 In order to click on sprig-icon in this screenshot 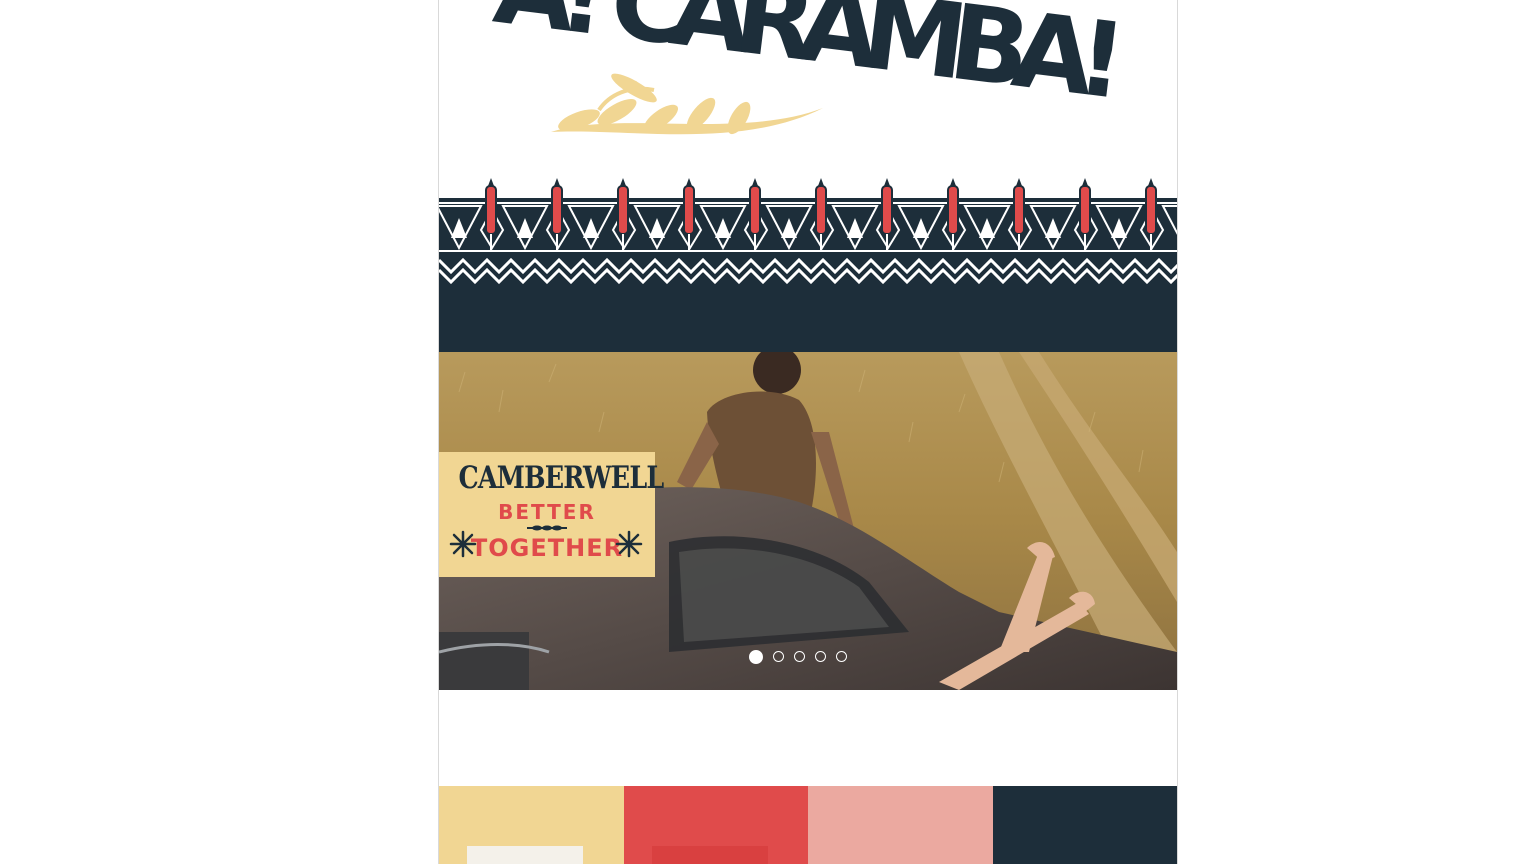, I will do `click(547, 528)`.